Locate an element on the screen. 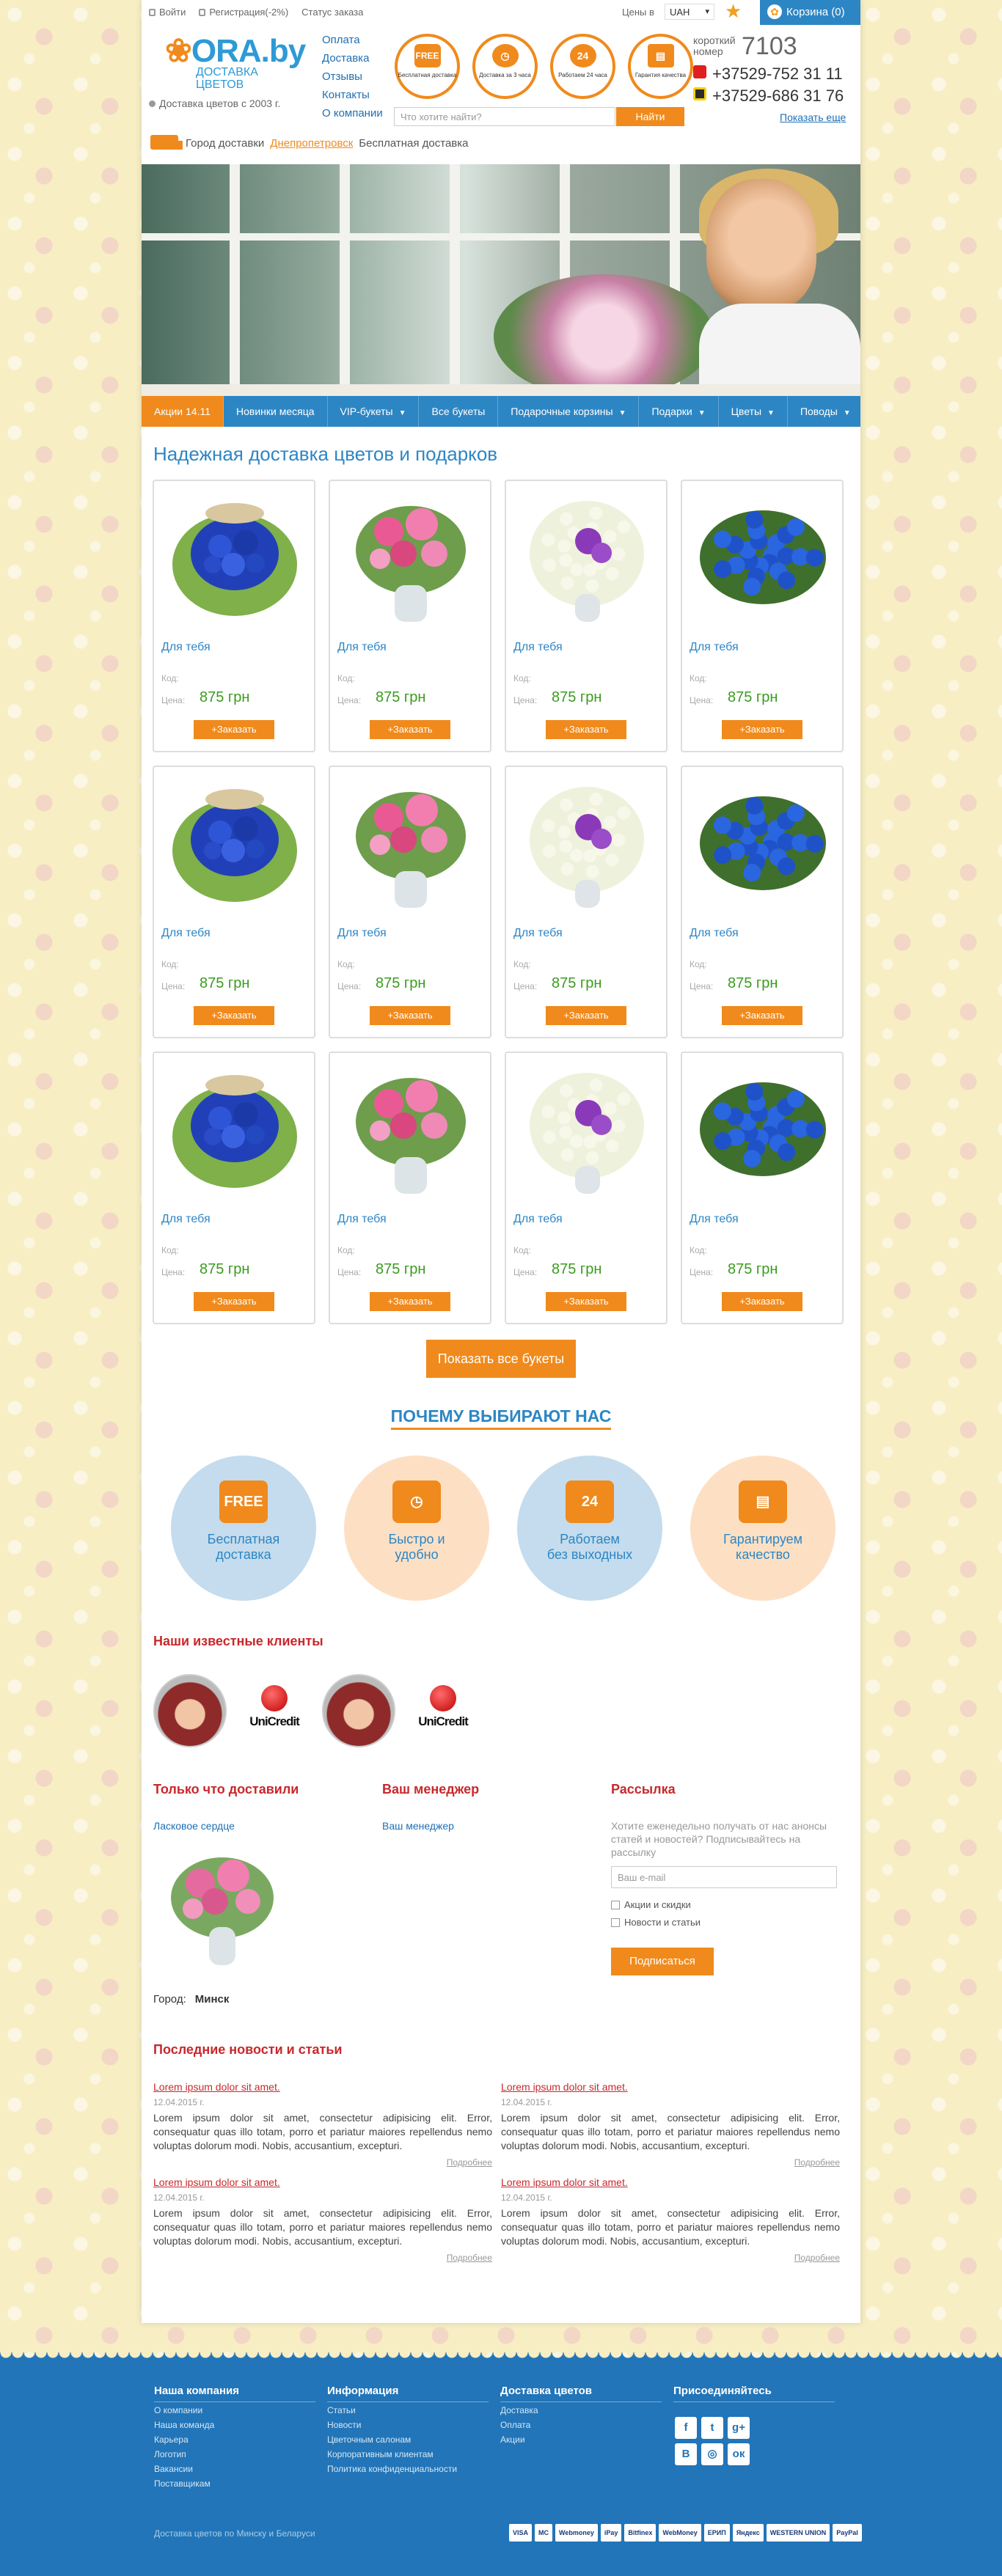  login-link: Войти is located at coordinates (167, 13).